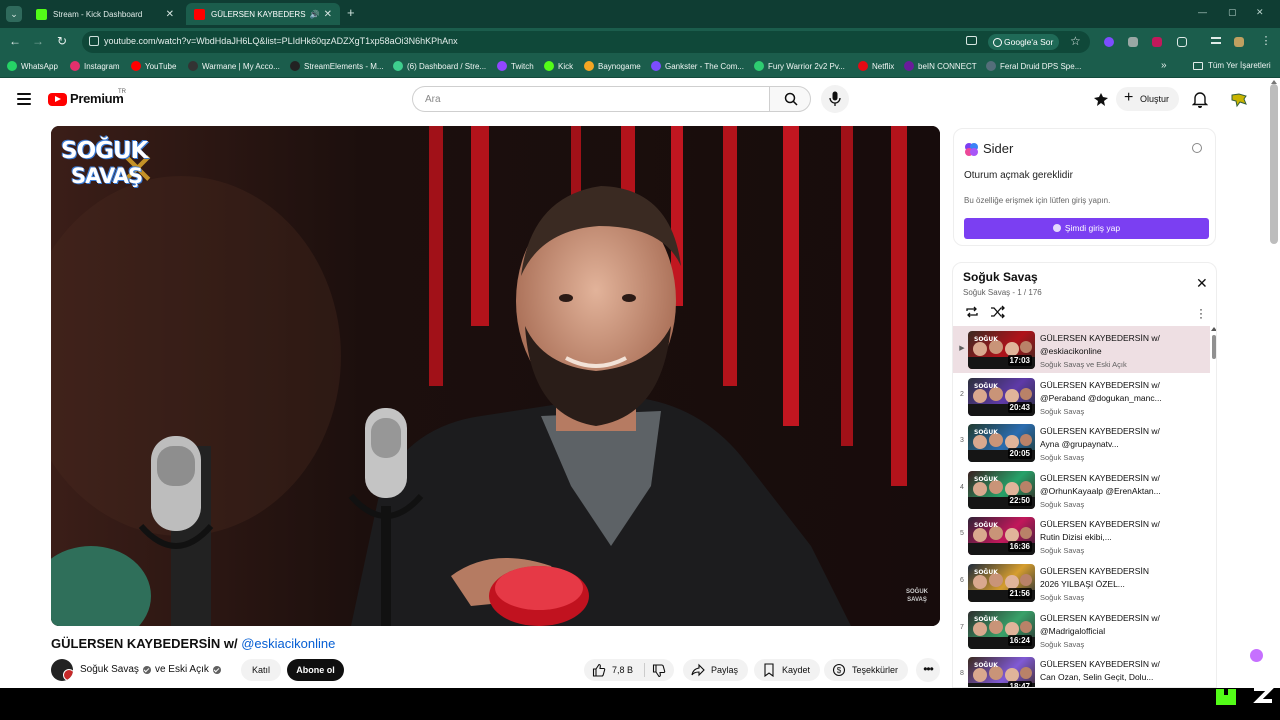 Image resolution: width=1280 pixels, height=720 pixels. I want to click on youtube-premium-label: Premium, so click(97, 98).